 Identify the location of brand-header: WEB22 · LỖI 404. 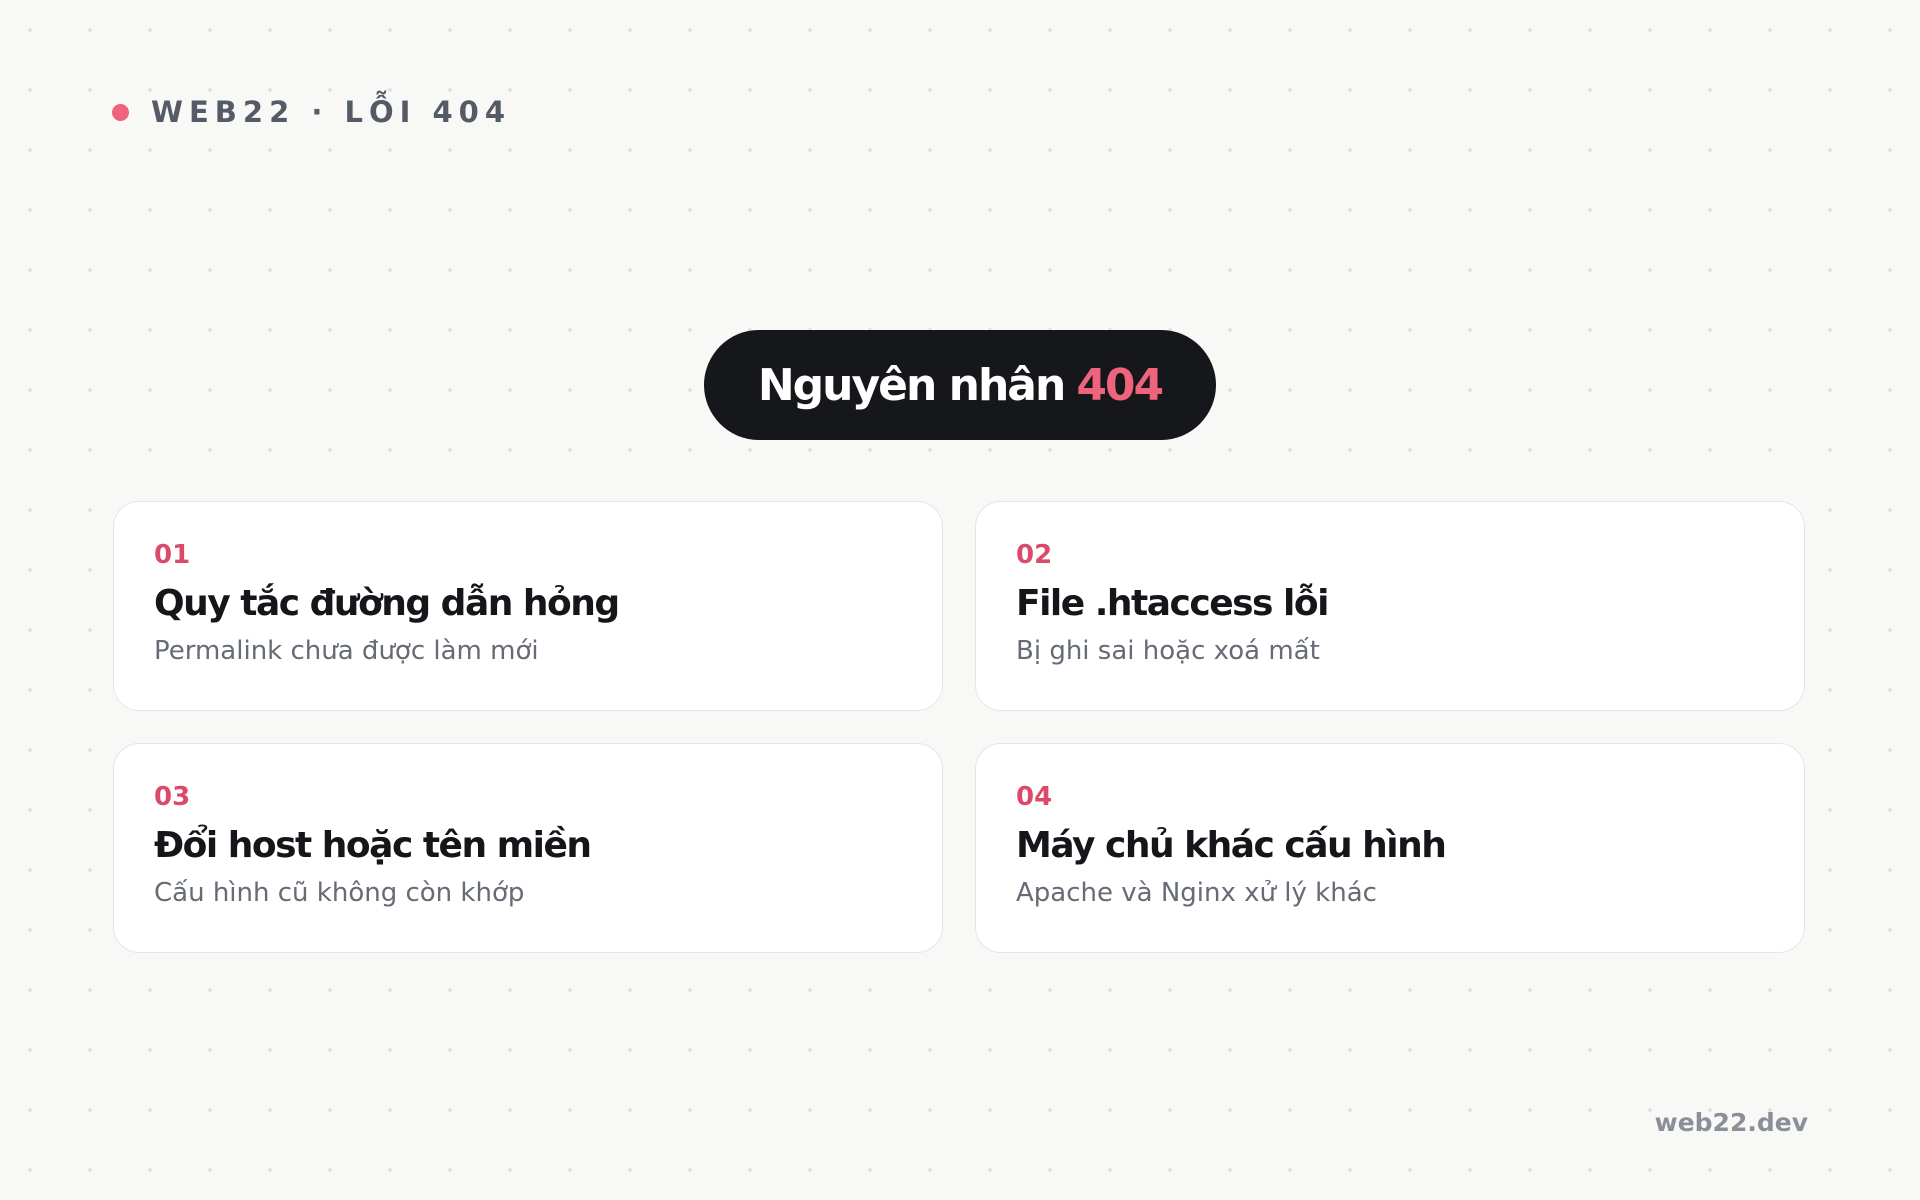
(311, 112).